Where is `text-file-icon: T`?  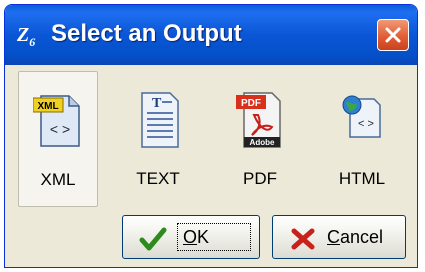
text-file-icon: T is located at coordinates (160, 120).